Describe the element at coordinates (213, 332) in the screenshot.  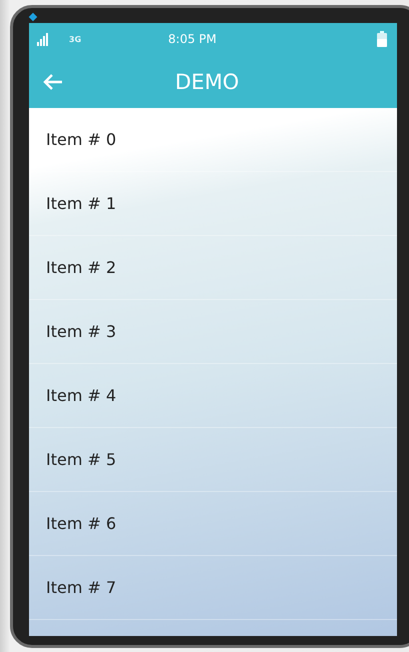
I see `list-item: Item # 3` at that location.